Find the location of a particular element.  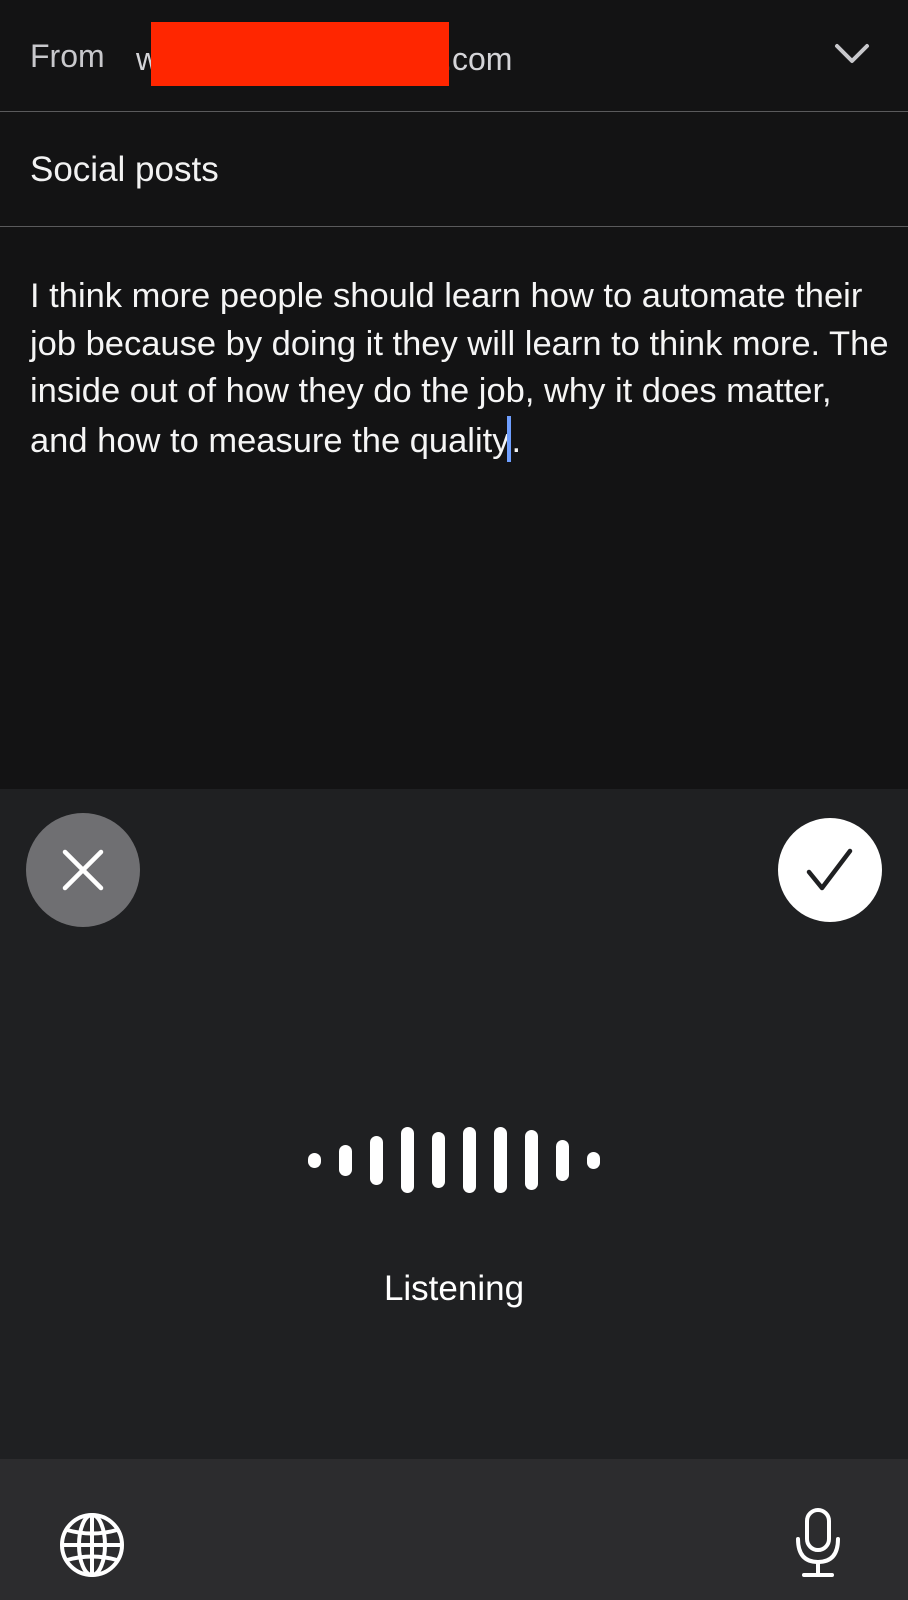

keyboard-bottom-bar is located at coordinates (454, 1529).